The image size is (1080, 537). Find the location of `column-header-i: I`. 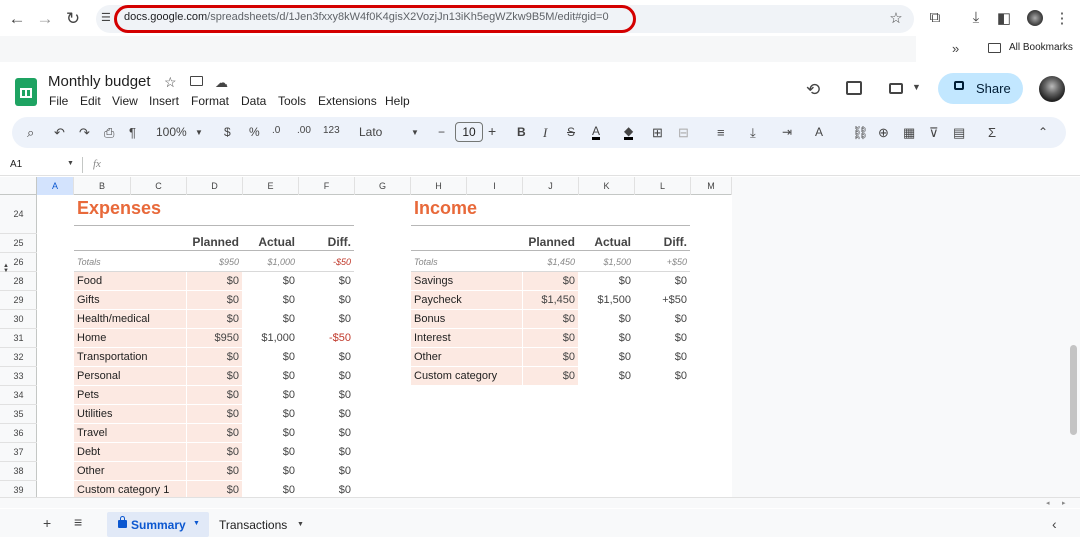

column-header-i: I is located at coordinates (495, 186).